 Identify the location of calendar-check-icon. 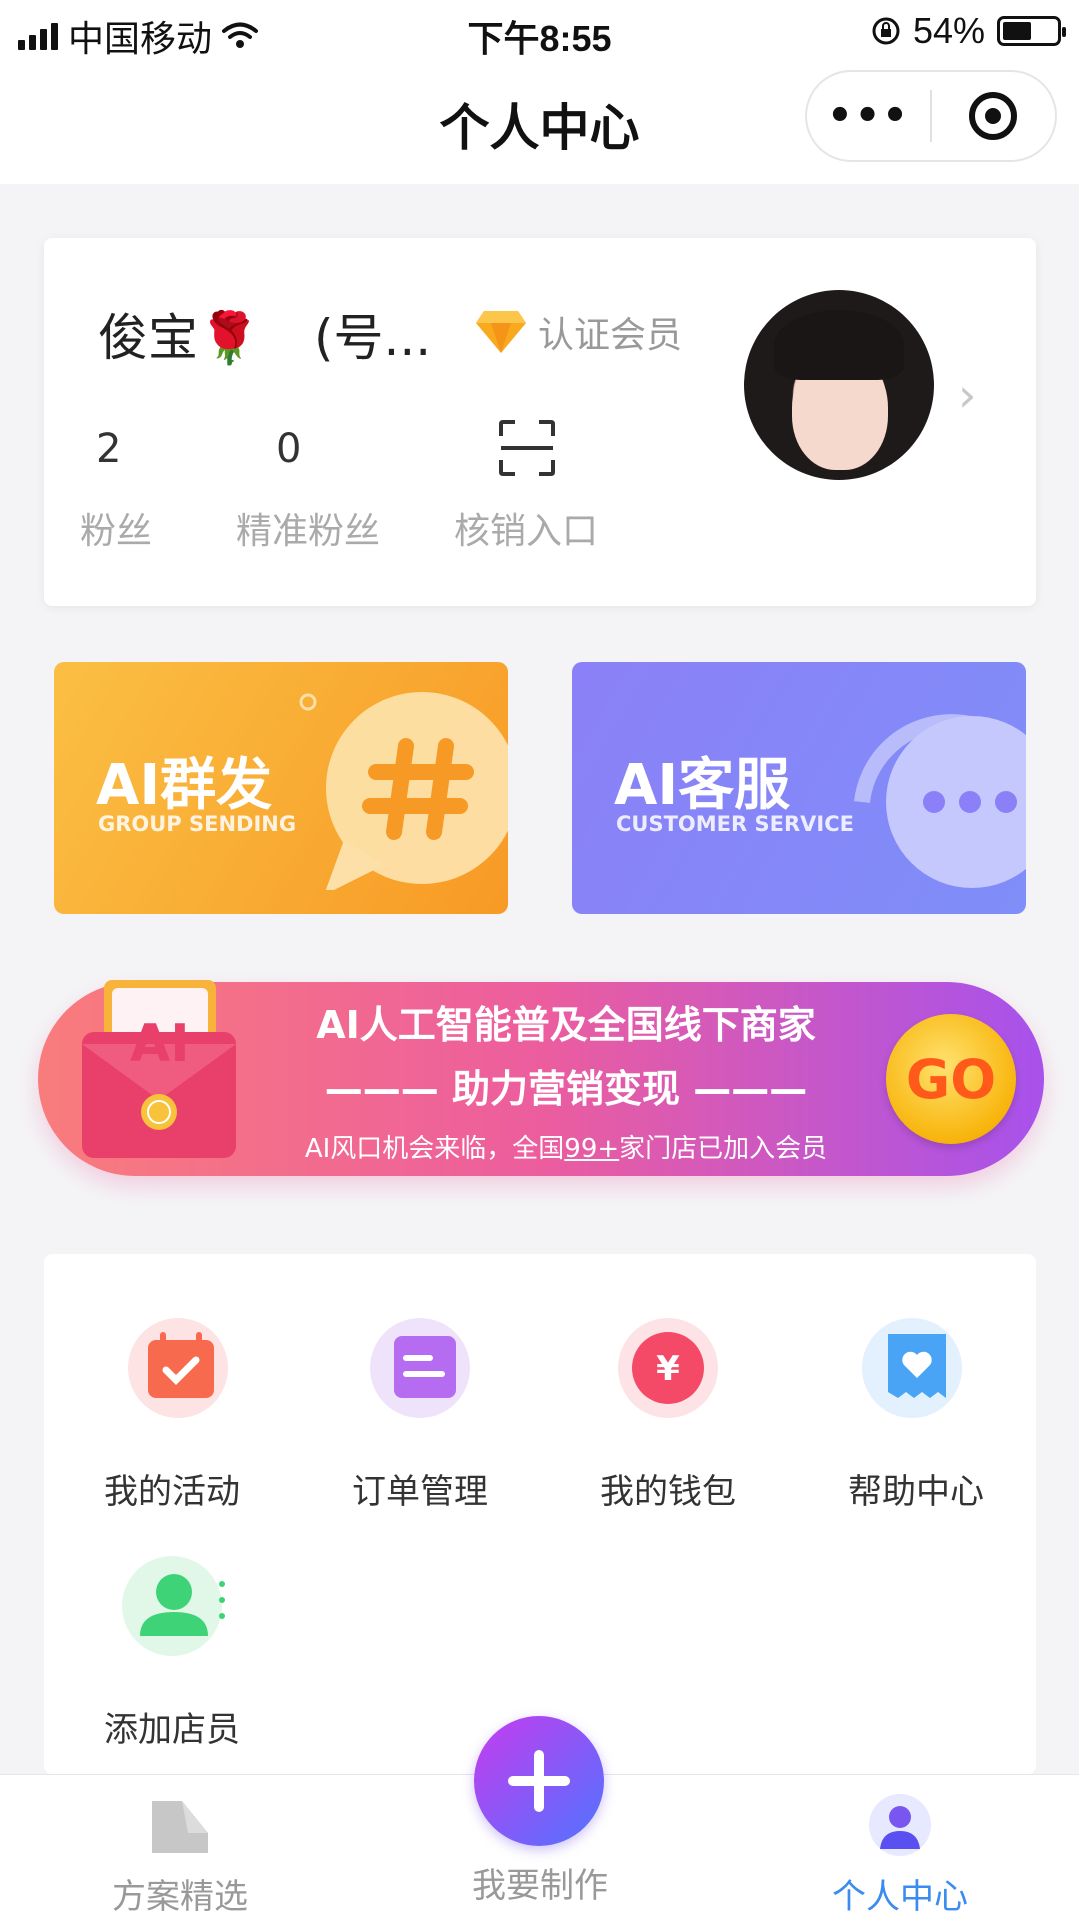
(178, 1368).